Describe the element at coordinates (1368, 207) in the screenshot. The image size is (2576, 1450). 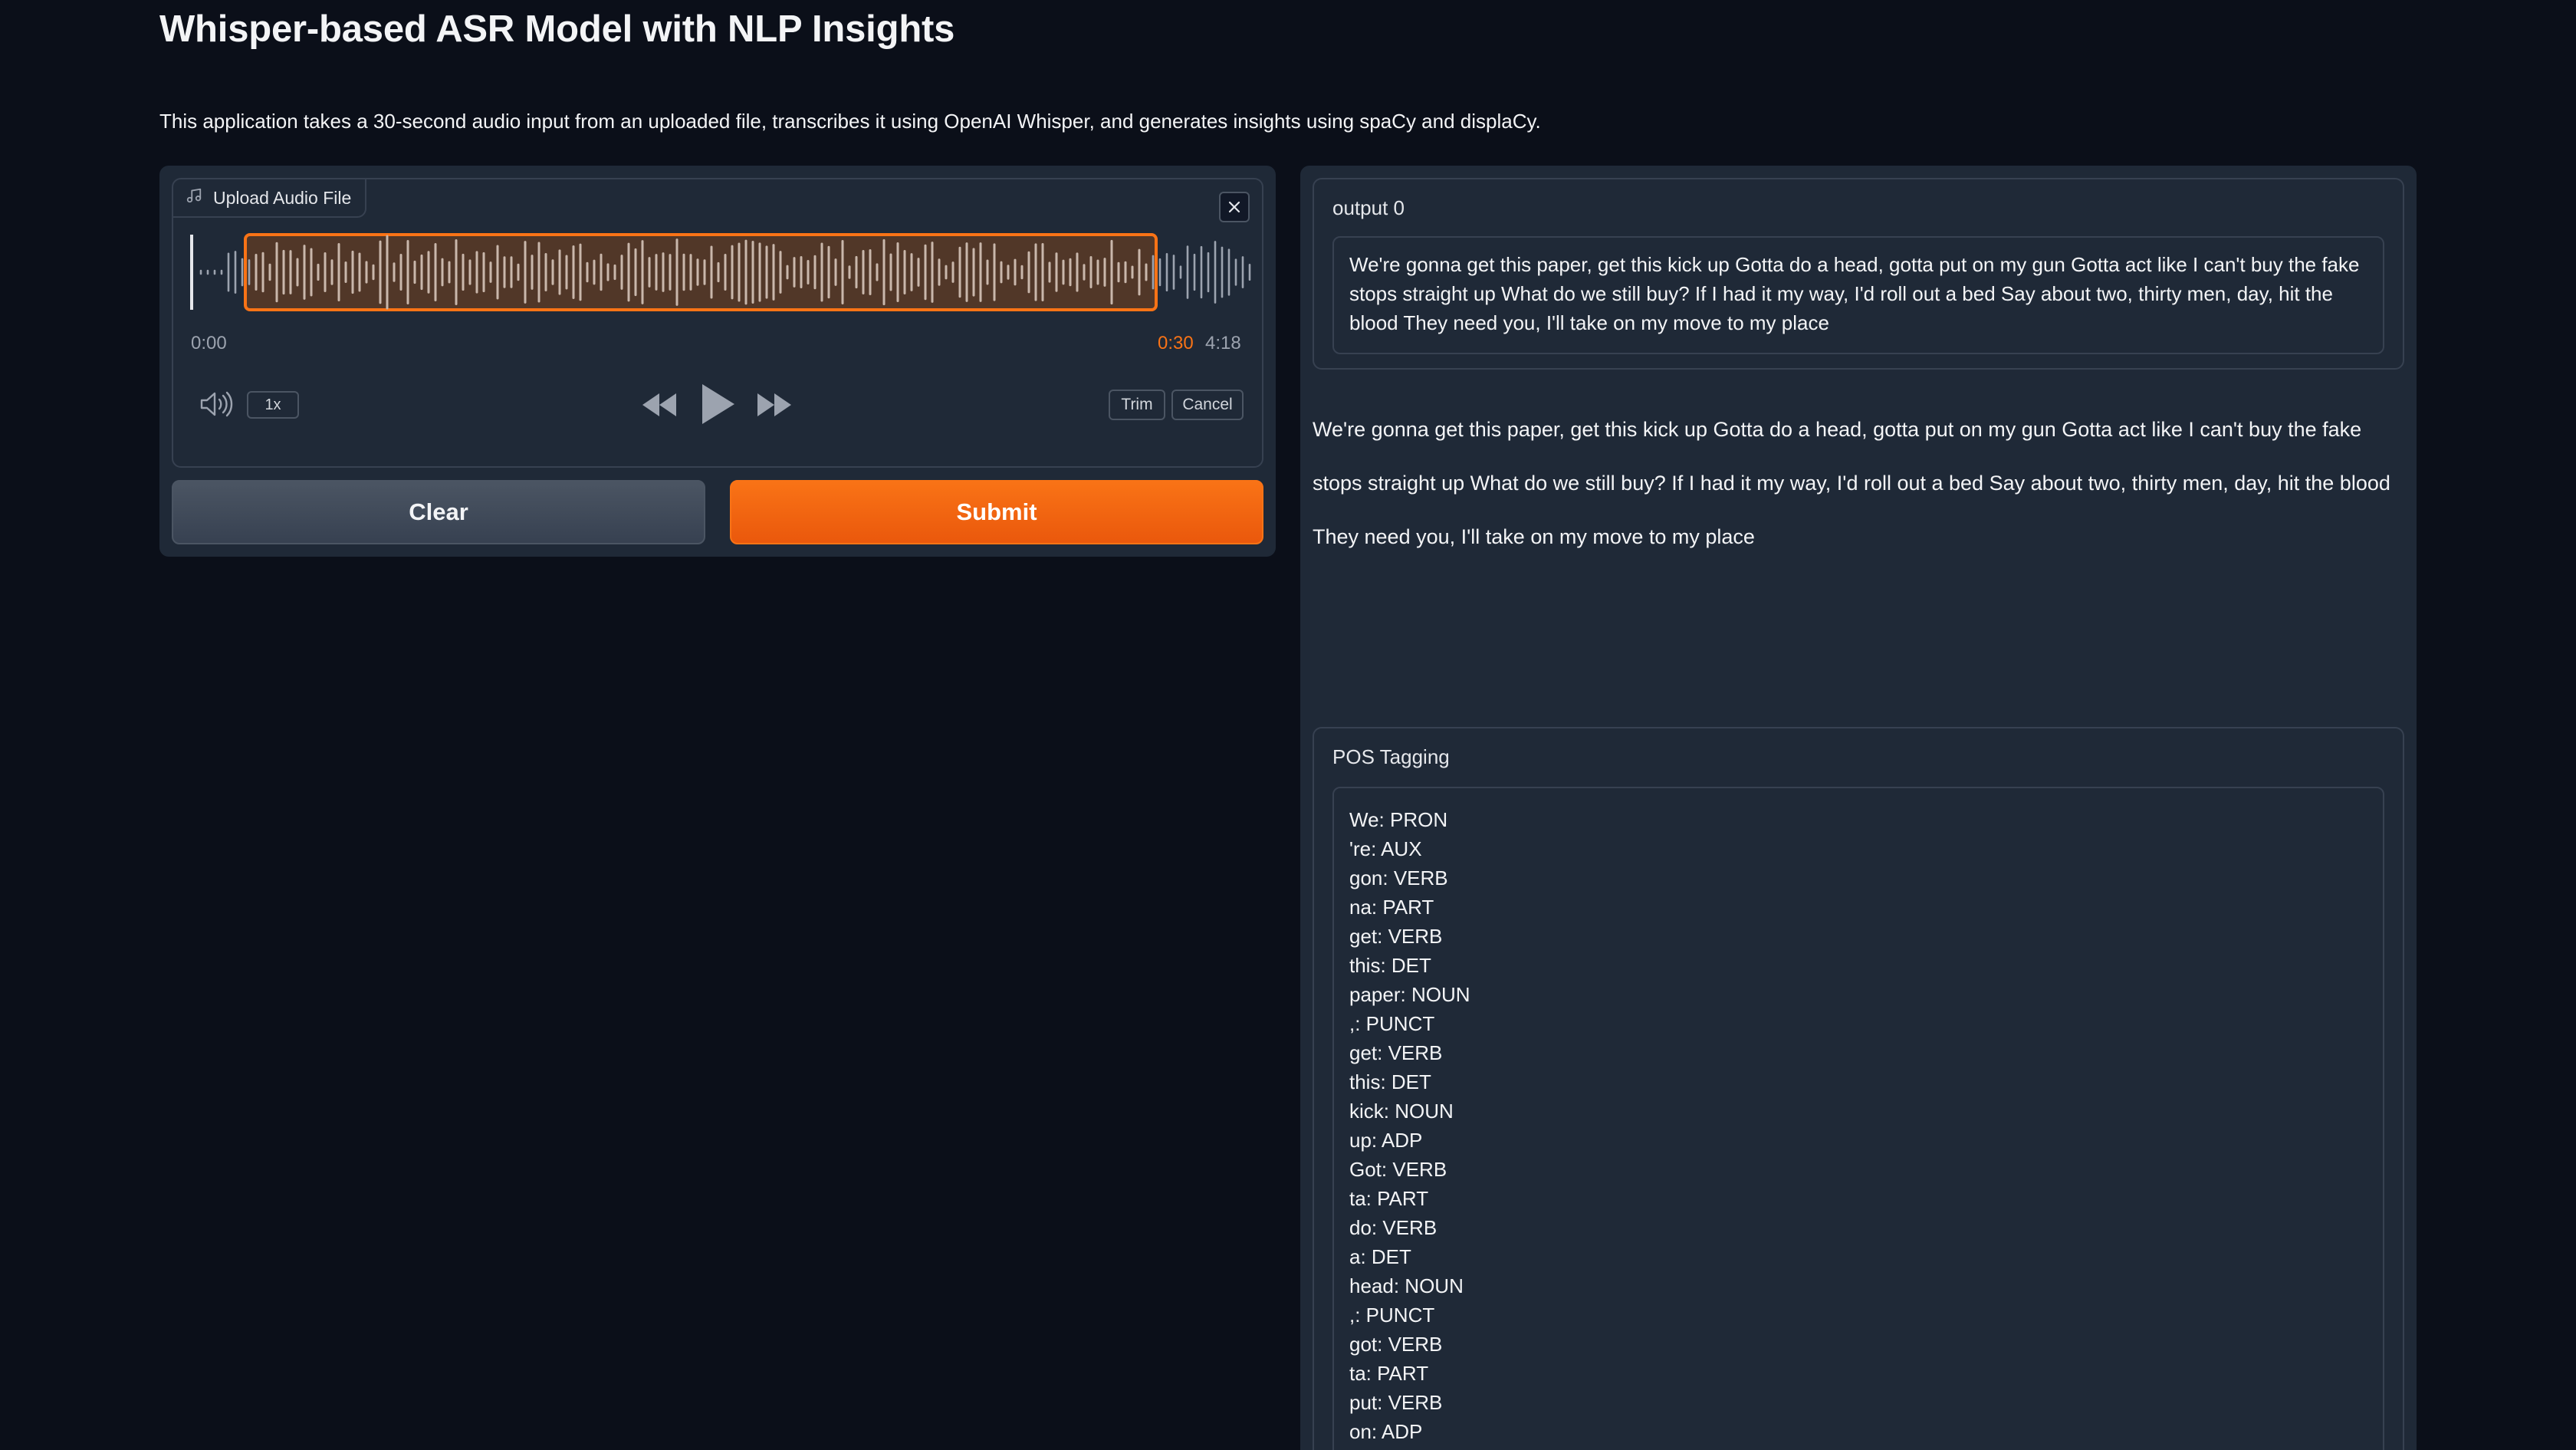
I see `output0-label: output 0` at that location.